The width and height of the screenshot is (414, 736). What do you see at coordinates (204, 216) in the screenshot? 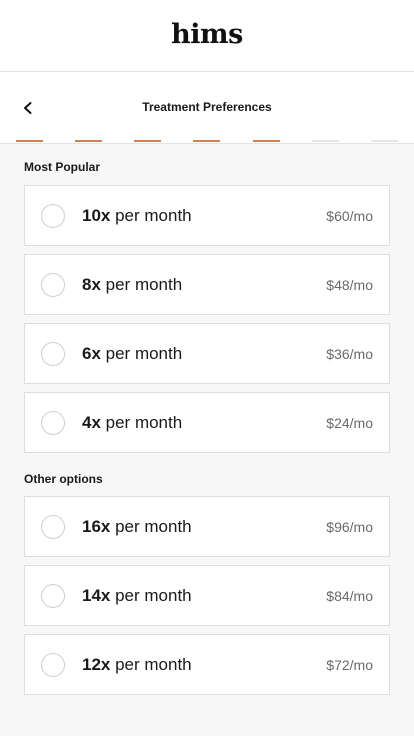
I see `option-label: 10x per month` at bounding box center [204, 216].